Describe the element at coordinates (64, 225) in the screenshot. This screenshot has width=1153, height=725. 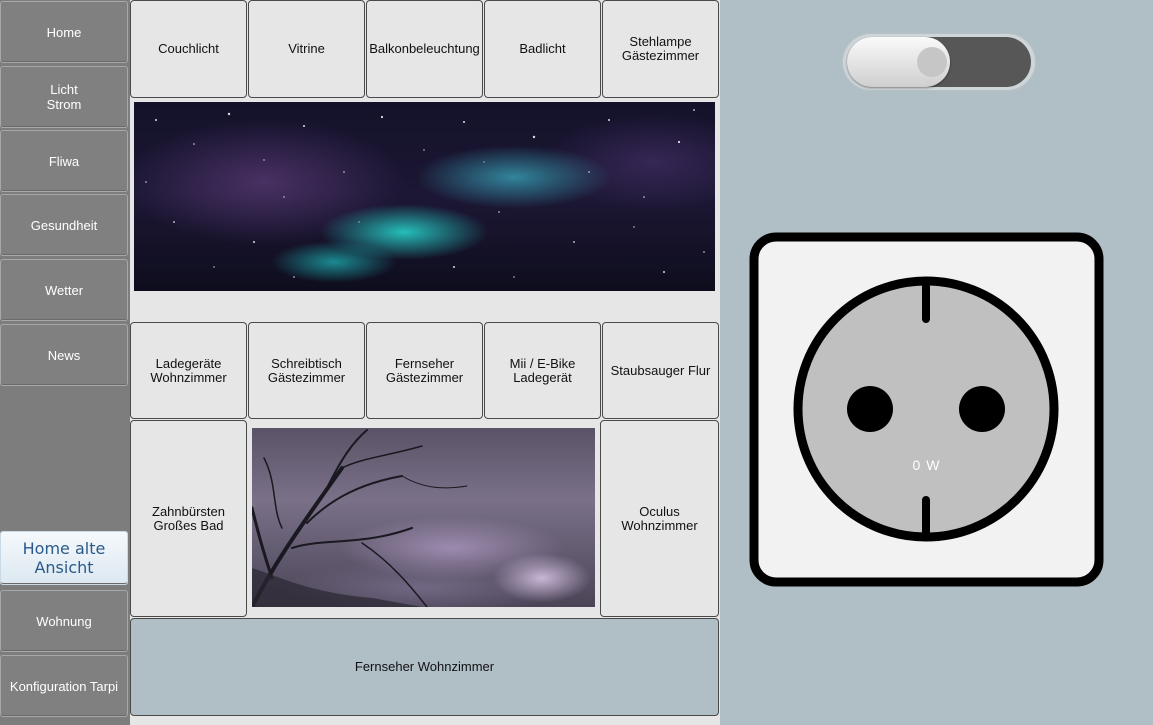
I see `nav-gesundheit: Gesundheit` at that location.